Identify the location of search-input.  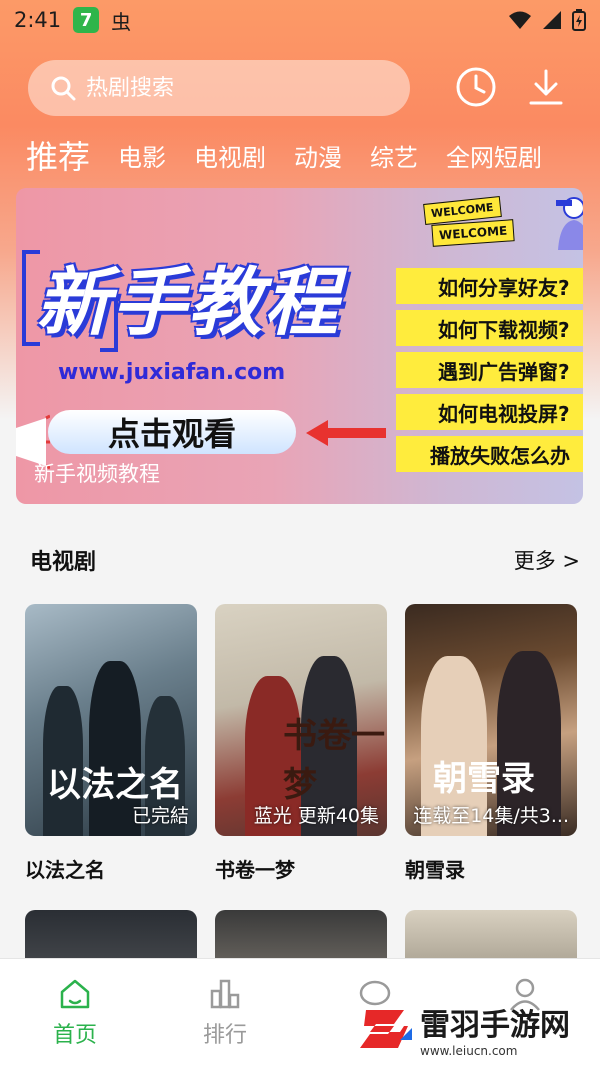
(236, 88).